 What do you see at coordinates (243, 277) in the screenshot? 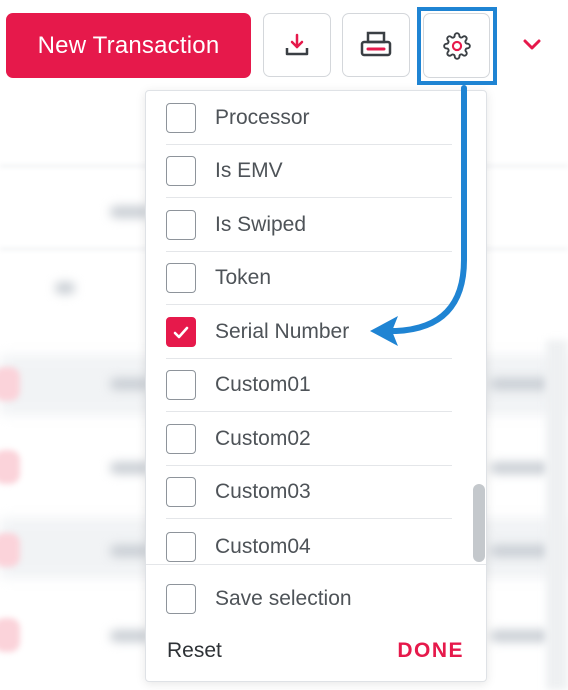
I see `column-option-label: Token` at bounding box center [243, 277].